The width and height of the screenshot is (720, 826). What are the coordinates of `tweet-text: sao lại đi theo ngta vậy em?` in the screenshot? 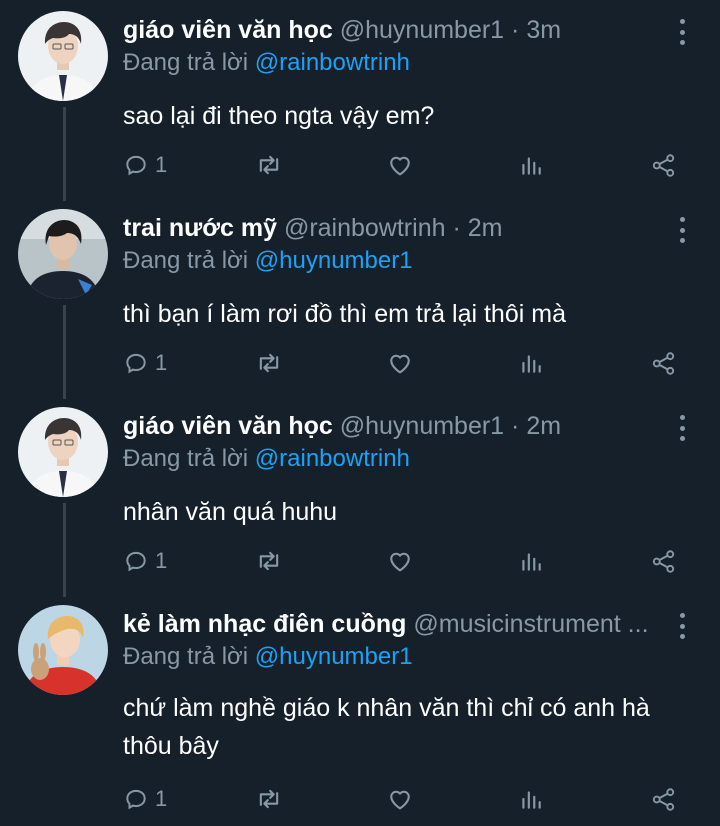 It's located at (279, 116).